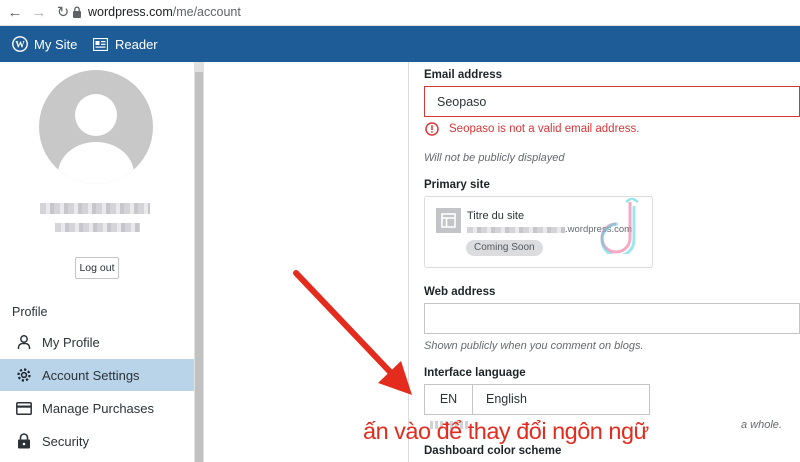 This screenshot has width=800, height=462. I want to click on email-error: Seopaso is not a valid email address., so click(532, 129).